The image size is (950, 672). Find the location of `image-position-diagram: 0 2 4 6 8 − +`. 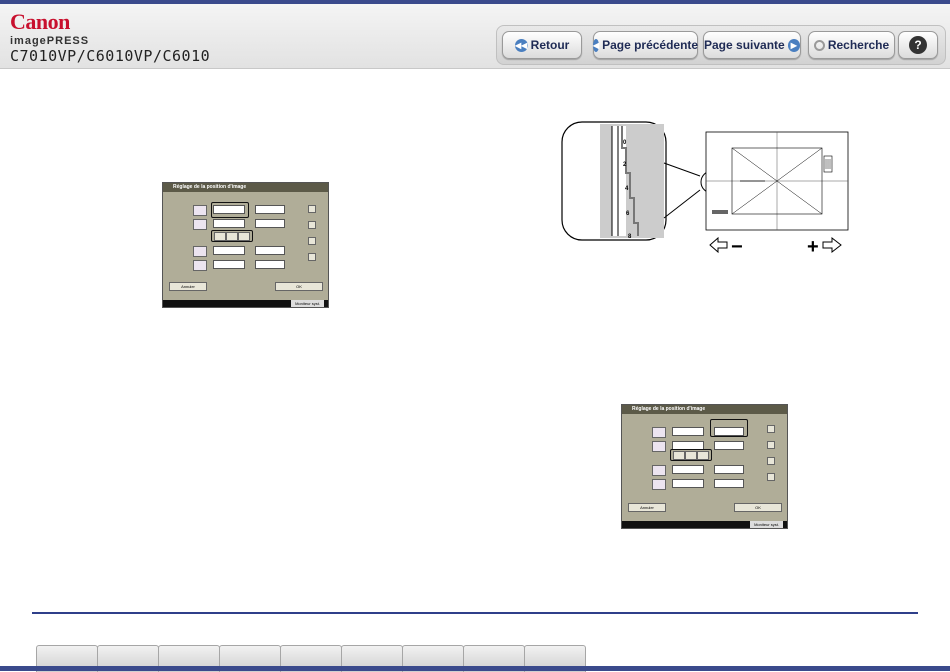

image-position-diagram: 0 2 4 6 8 − + is located at coordinates (705, 189).